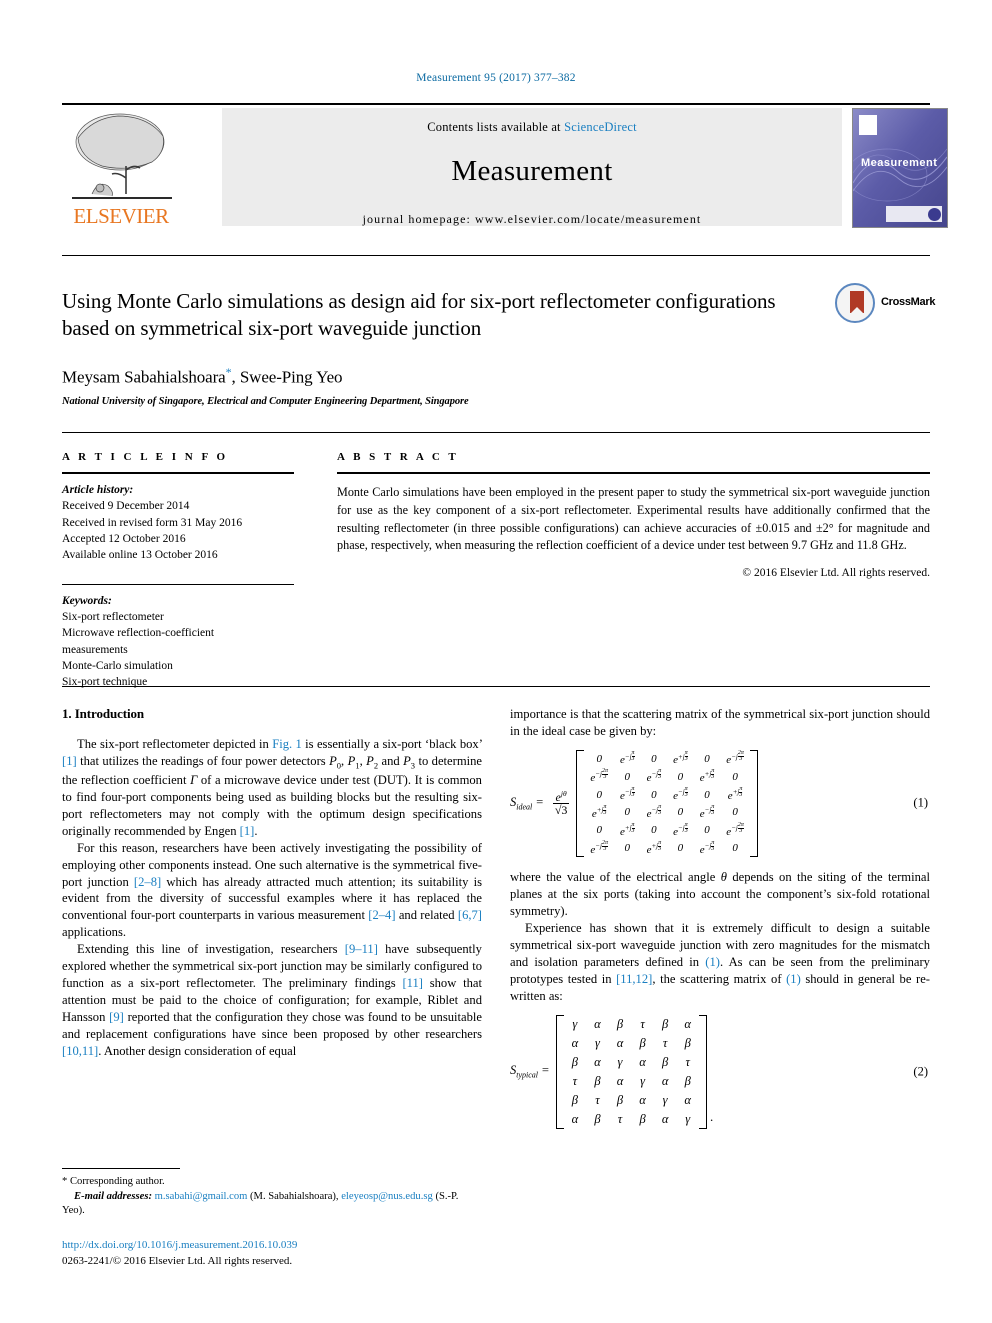 The width and height of the screenshot is (992, 1323). I want to click on contents-prefix: Contents lists available at, so click(496, 127).